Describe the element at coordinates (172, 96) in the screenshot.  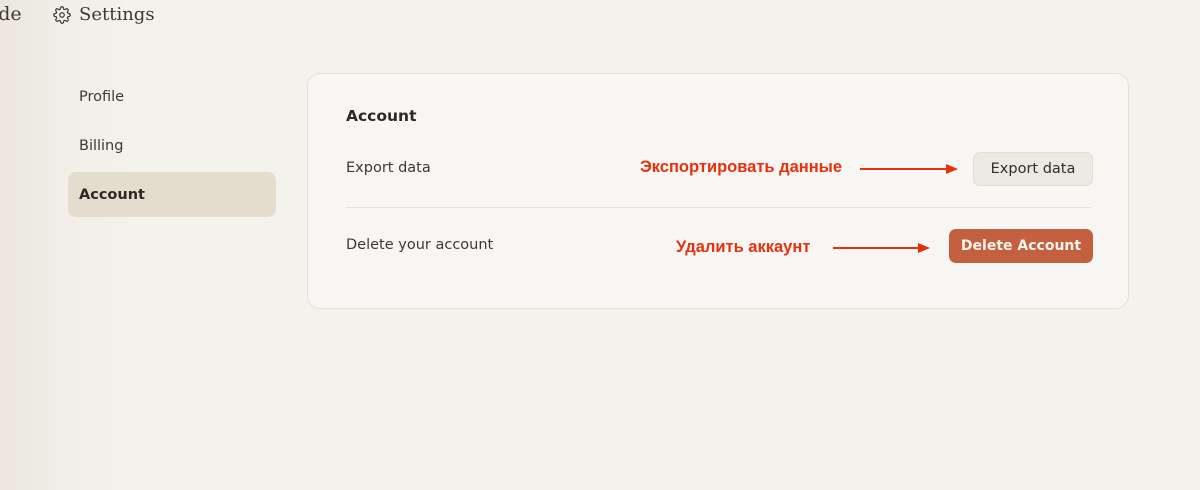
I see `sidebar-item-profile: Profile` at that location.